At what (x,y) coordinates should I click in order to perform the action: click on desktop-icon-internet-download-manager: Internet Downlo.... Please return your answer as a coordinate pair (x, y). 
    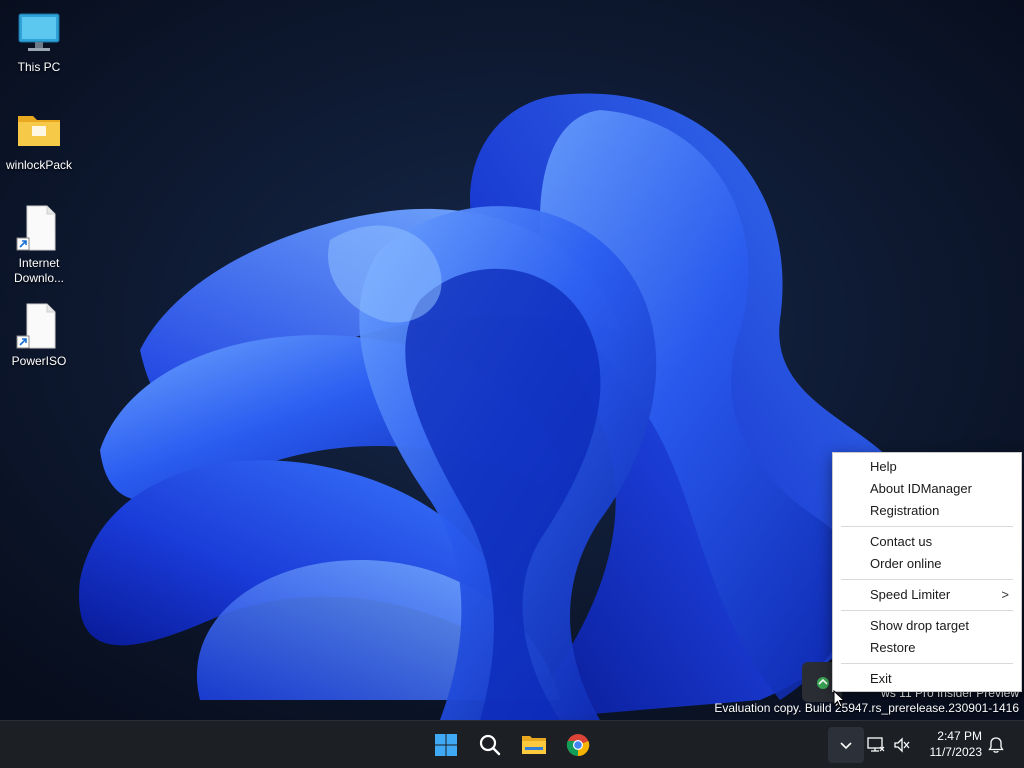
    Looking at the image, I should click on (39, 245).